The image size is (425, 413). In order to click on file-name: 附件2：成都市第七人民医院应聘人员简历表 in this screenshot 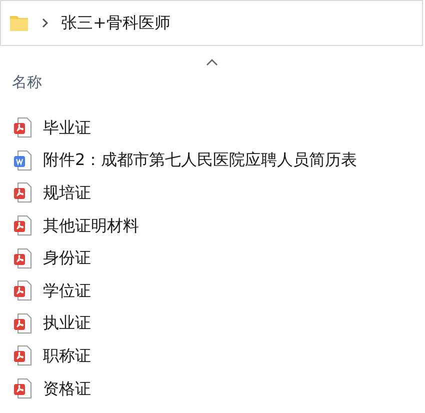, I will do `click(200, 161)`.